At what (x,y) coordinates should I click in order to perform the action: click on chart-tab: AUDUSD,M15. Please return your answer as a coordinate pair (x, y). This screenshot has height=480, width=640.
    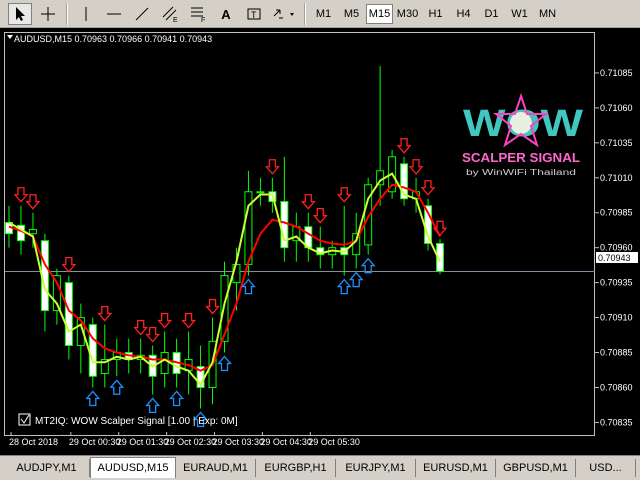
    Looking at the image, I should click on (133, 467).